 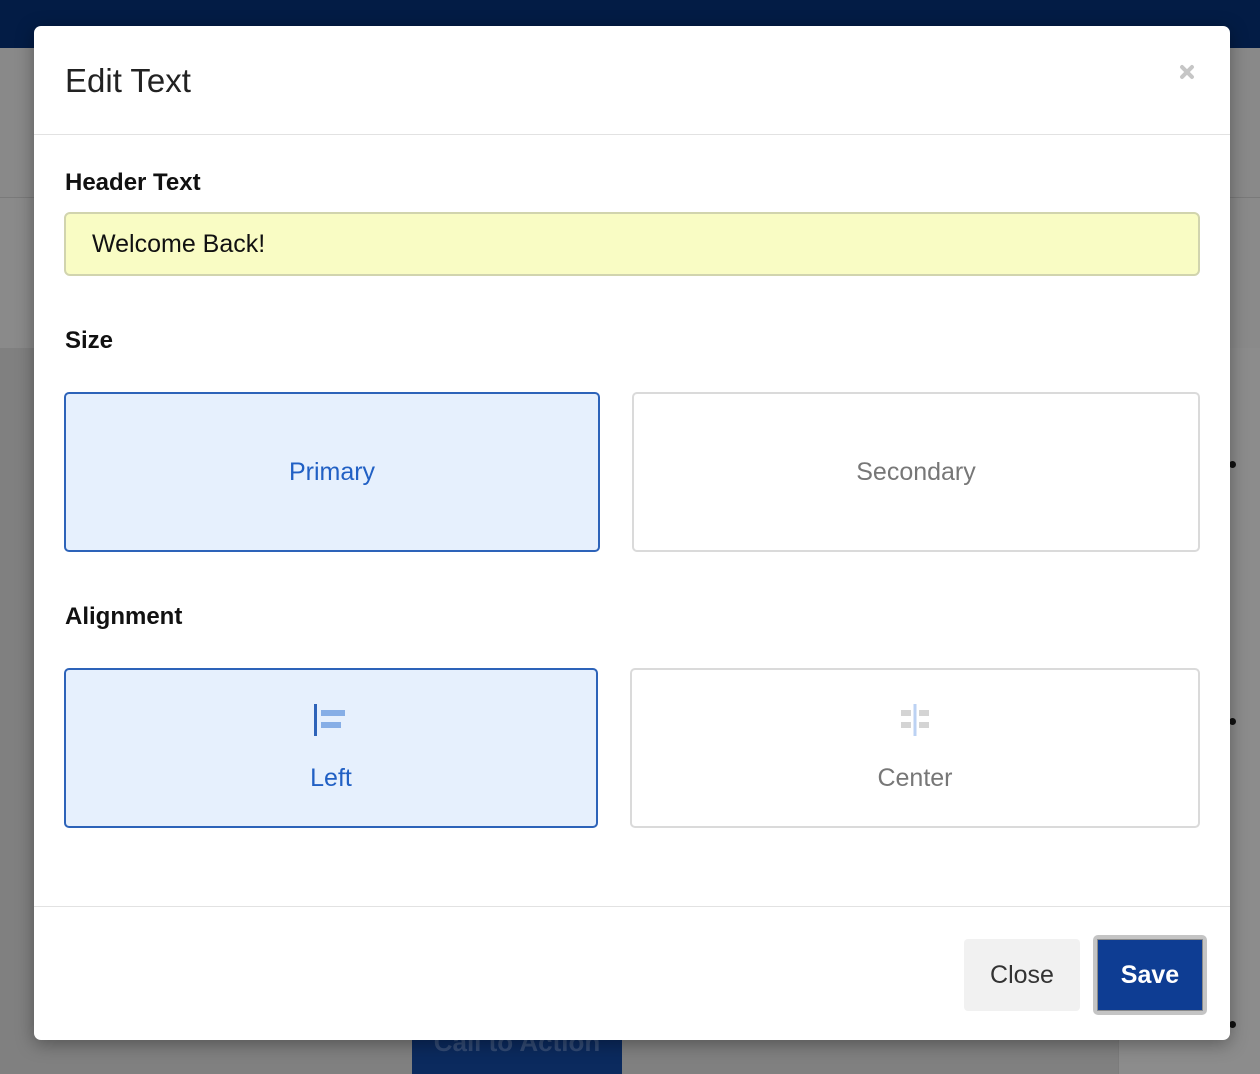 I want to click on align-left-icon, so click(x=329, y=720).